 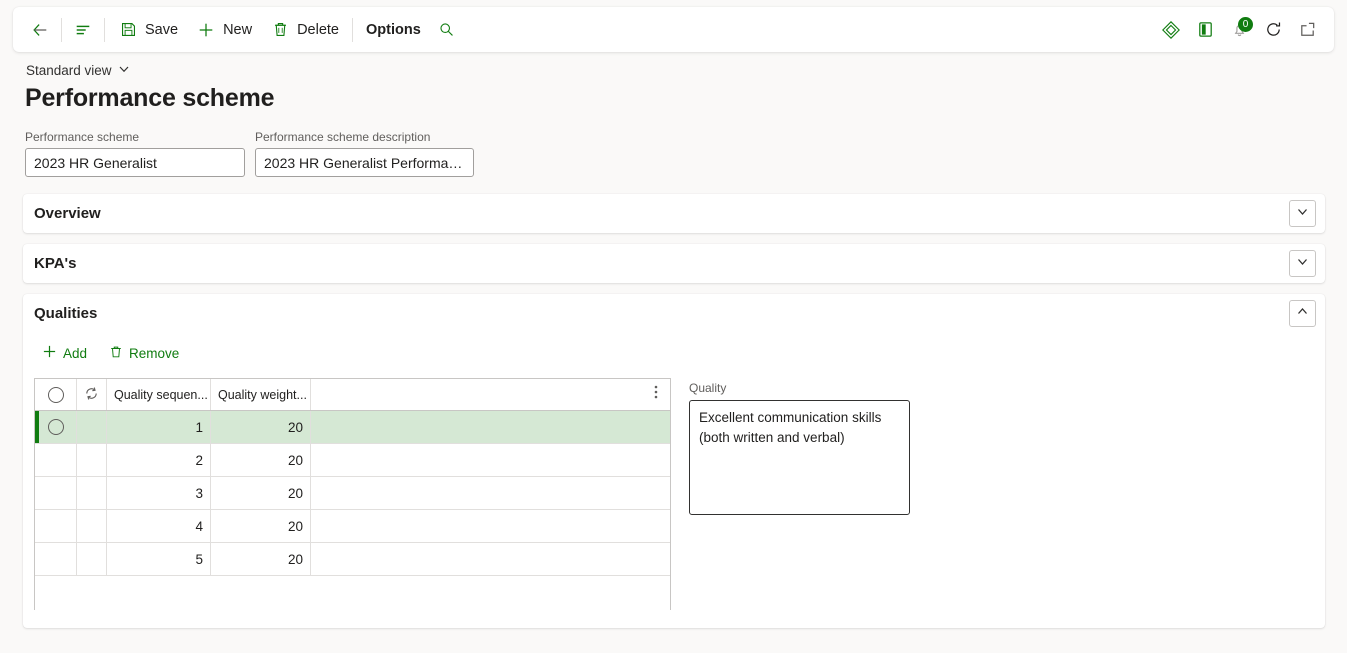 I want to click on grid-more-options-button, so click(x=656, y=394).